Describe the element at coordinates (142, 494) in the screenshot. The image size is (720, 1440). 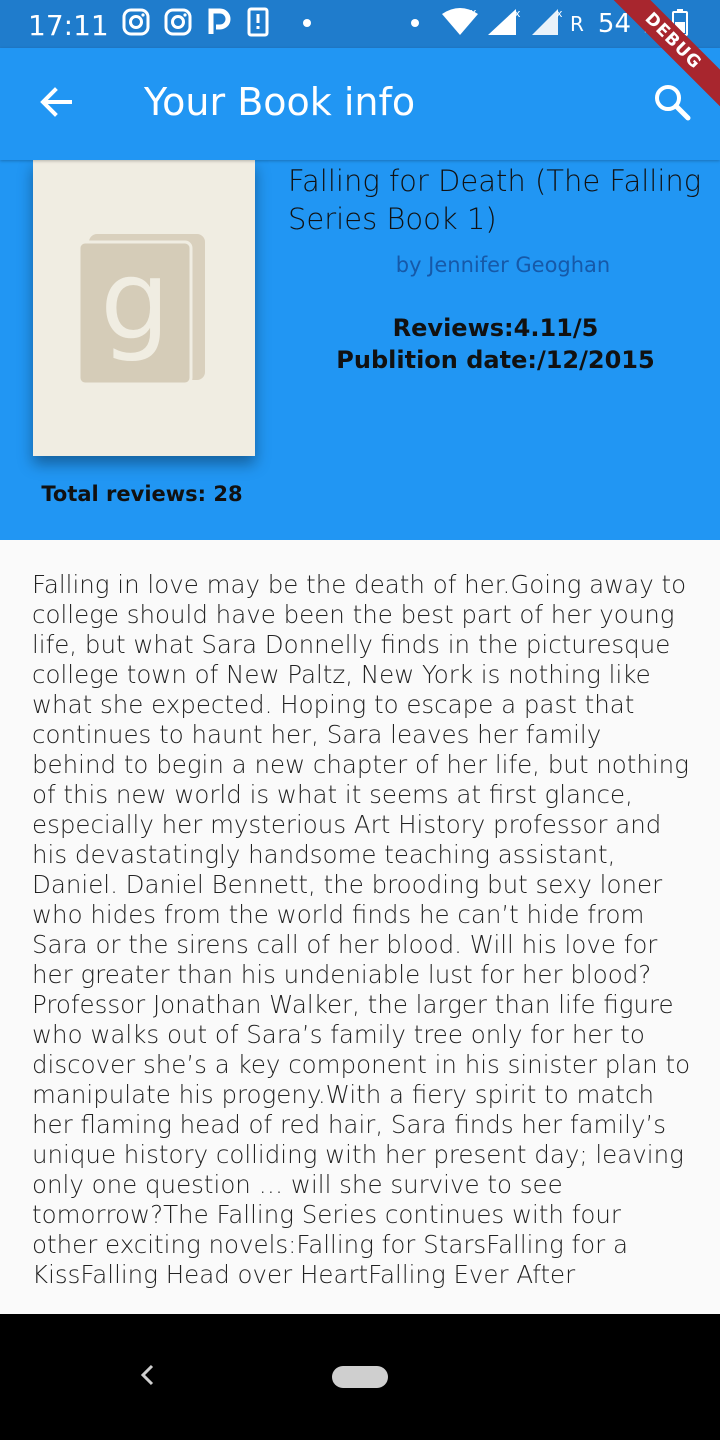
I see `total-reviews: Total reviews: 28` at that location.